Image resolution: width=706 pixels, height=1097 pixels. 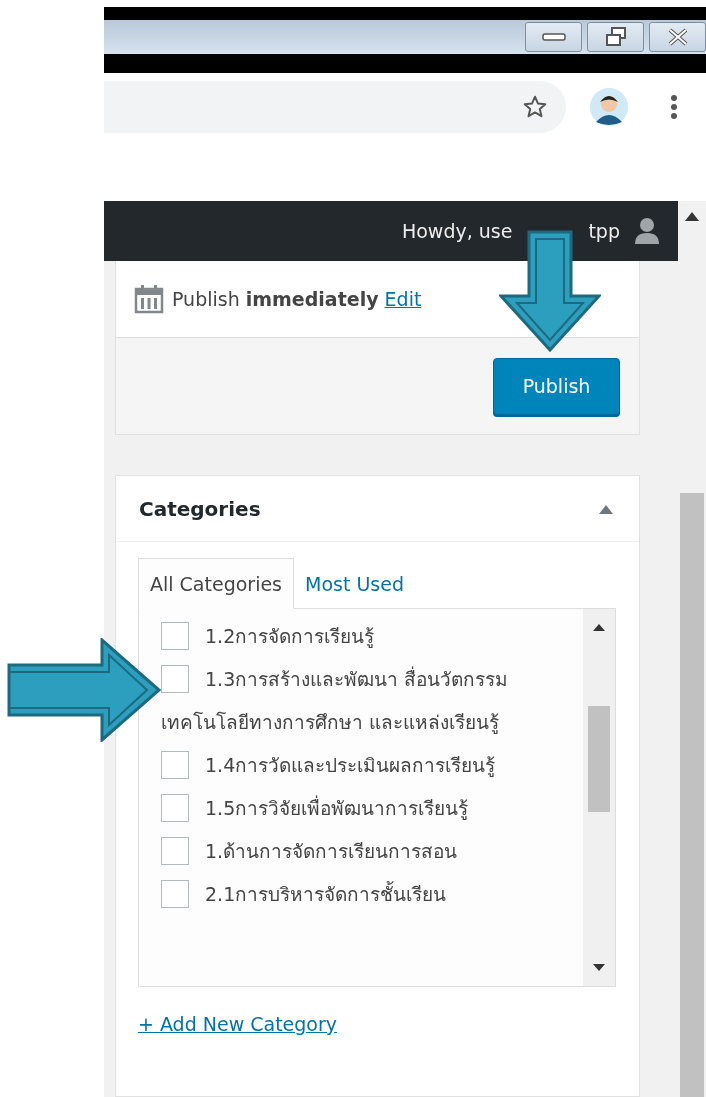 What do you see at coordinates (403, 299) in the screenshot?
I see `edit-link: Edit` at bounding box center [403, 299].